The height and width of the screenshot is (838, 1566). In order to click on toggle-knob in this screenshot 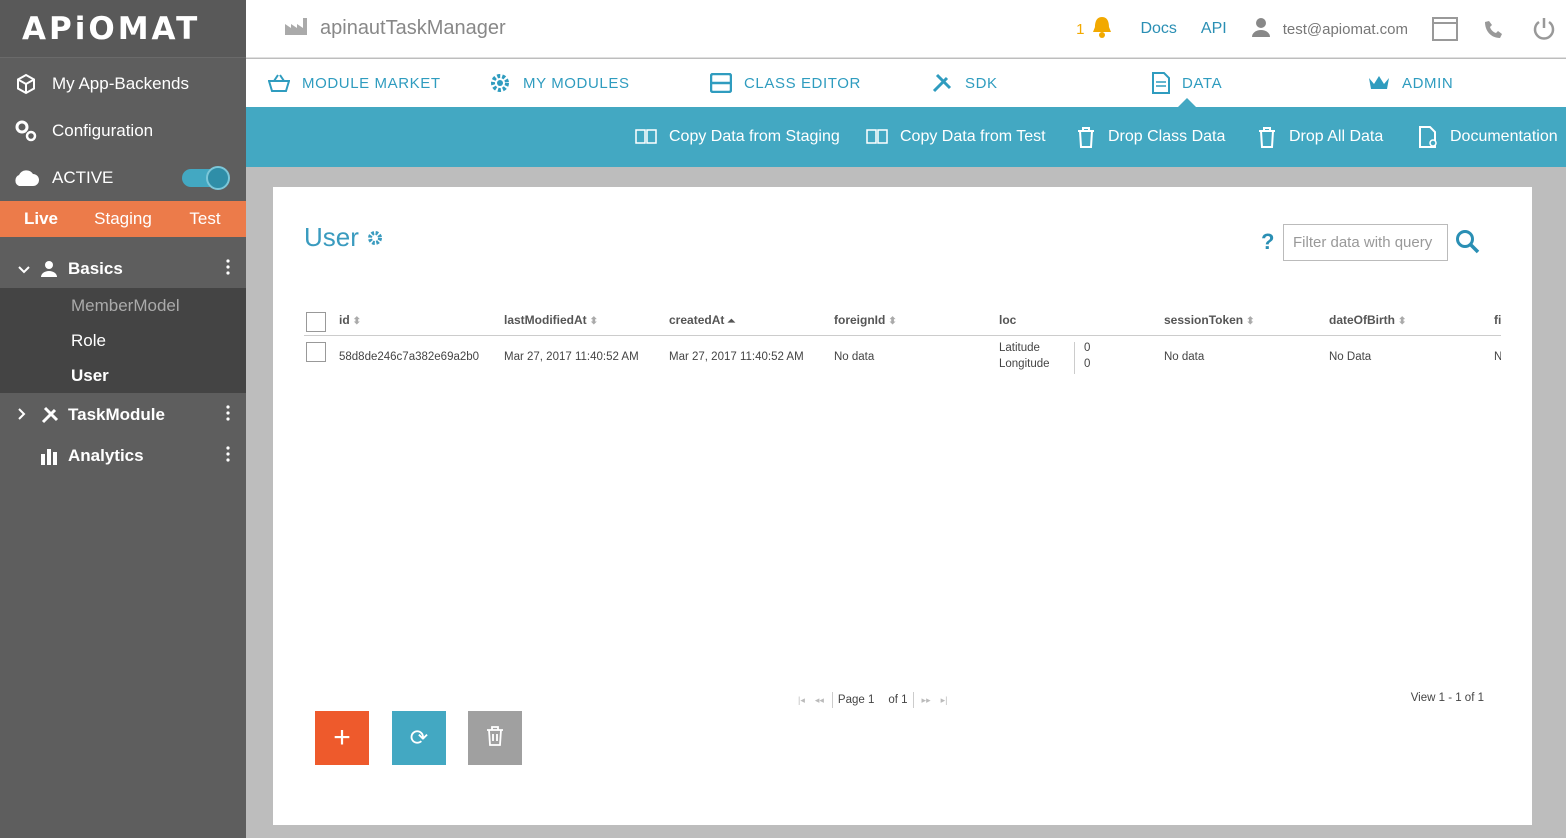, I will do `click(218, 177)`.